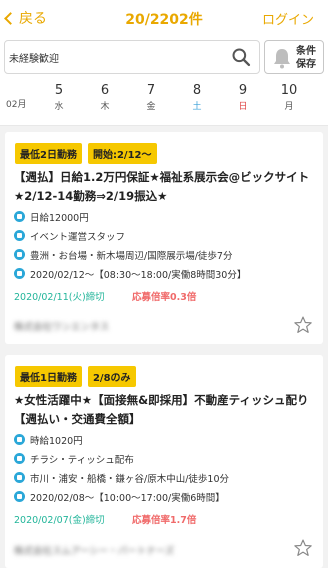 Image resolution: width=328 pixels, height=568 pixels. I want to click on schedule-row: 2020/02/08〜【10:00〜17:00/実働6時間】, so click(165, 496).